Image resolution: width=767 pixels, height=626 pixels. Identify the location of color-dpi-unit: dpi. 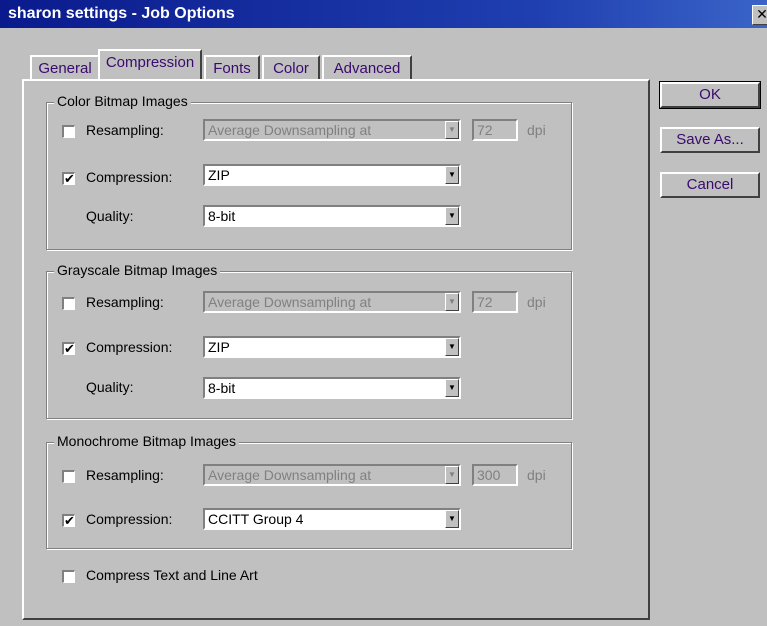
(536, 130).